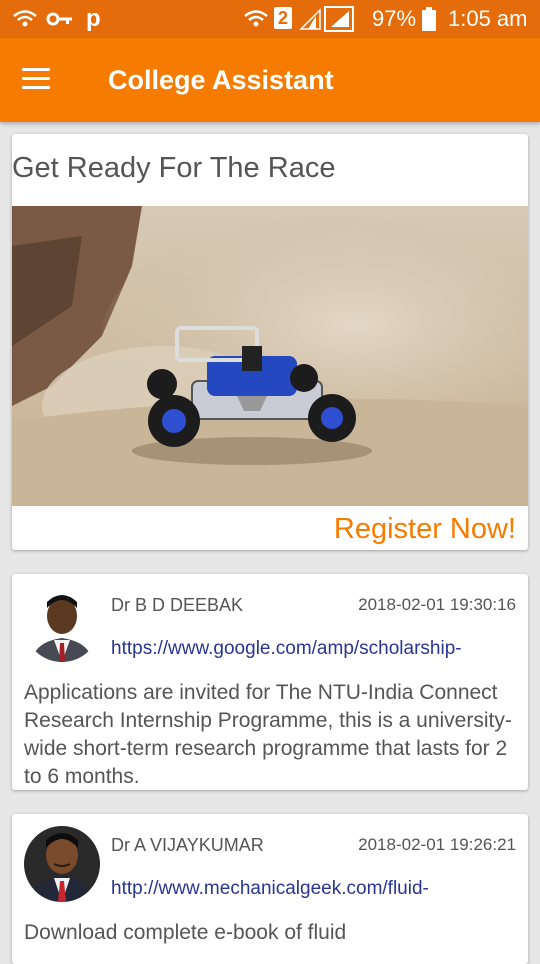 The height and width of the screenshot is (964, 540). What do you see at coordinates (437, 844) in the screenshot?
I see `post-timestamp: 2018-02-01 19:26:21` at bounding box center [437, 844].